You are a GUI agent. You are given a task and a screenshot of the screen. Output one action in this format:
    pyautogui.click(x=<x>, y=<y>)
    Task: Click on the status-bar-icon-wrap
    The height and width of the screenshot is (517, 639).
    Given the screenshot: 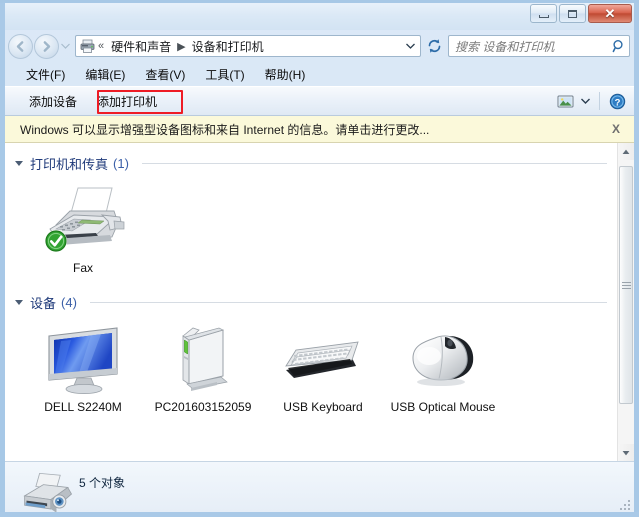 What is the action you would take?
    pyautogui.click(x=42, y=490)
    